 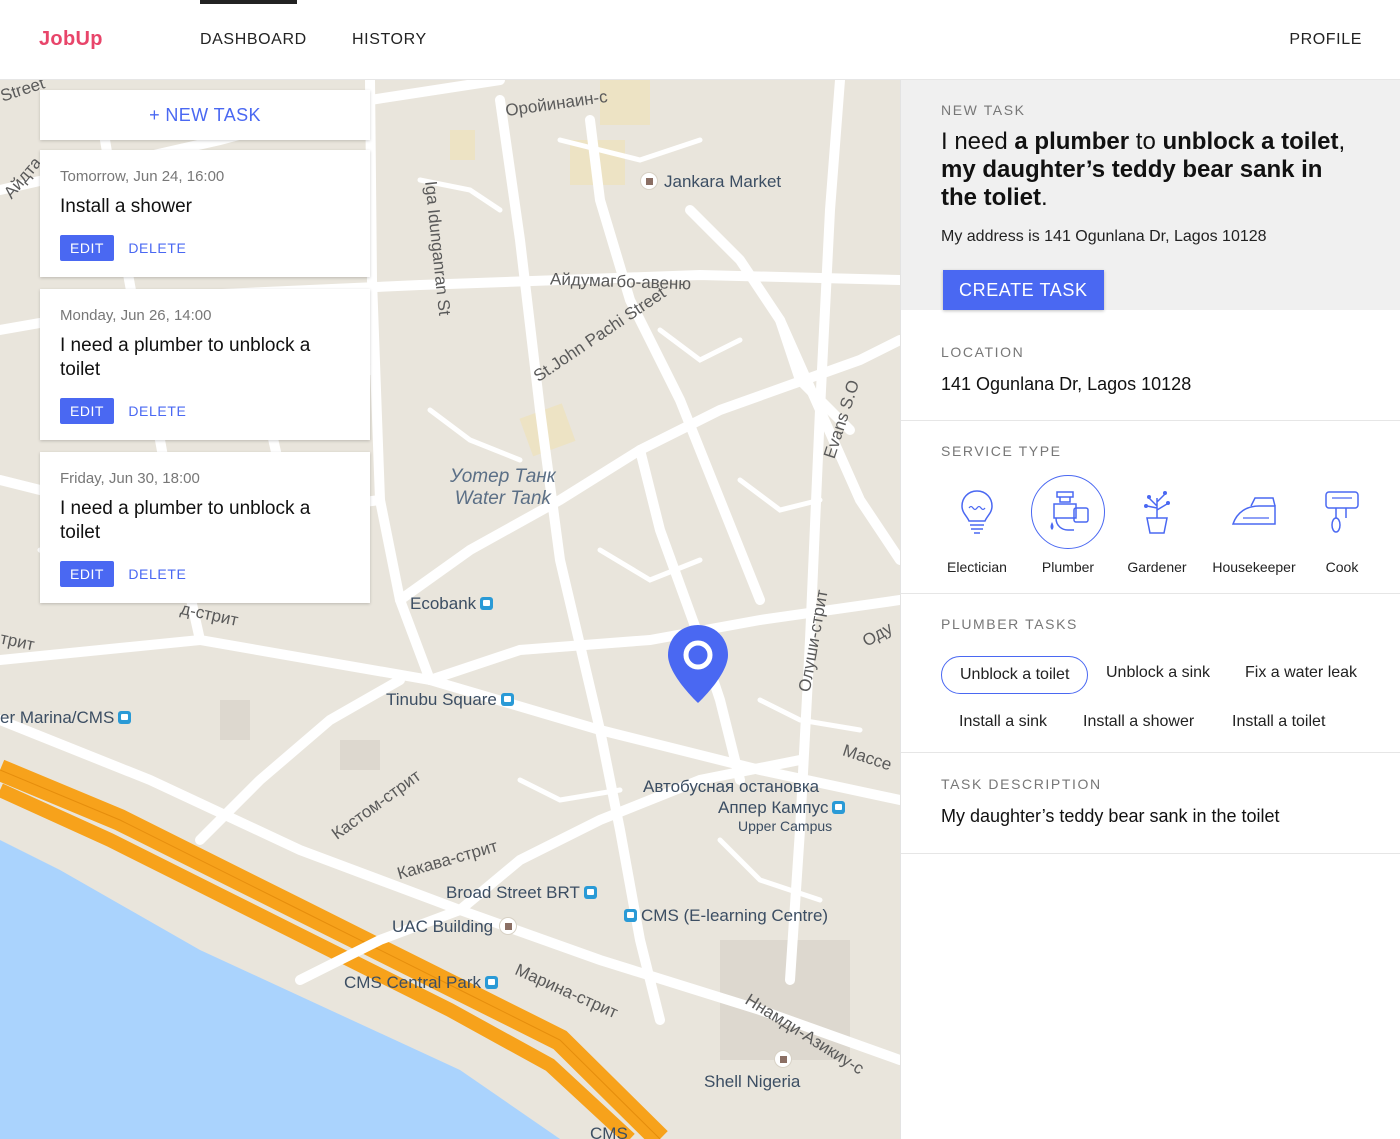 I want to click on task-date: Friday, Jun 30, 18:00, so click(x=130, y=478).